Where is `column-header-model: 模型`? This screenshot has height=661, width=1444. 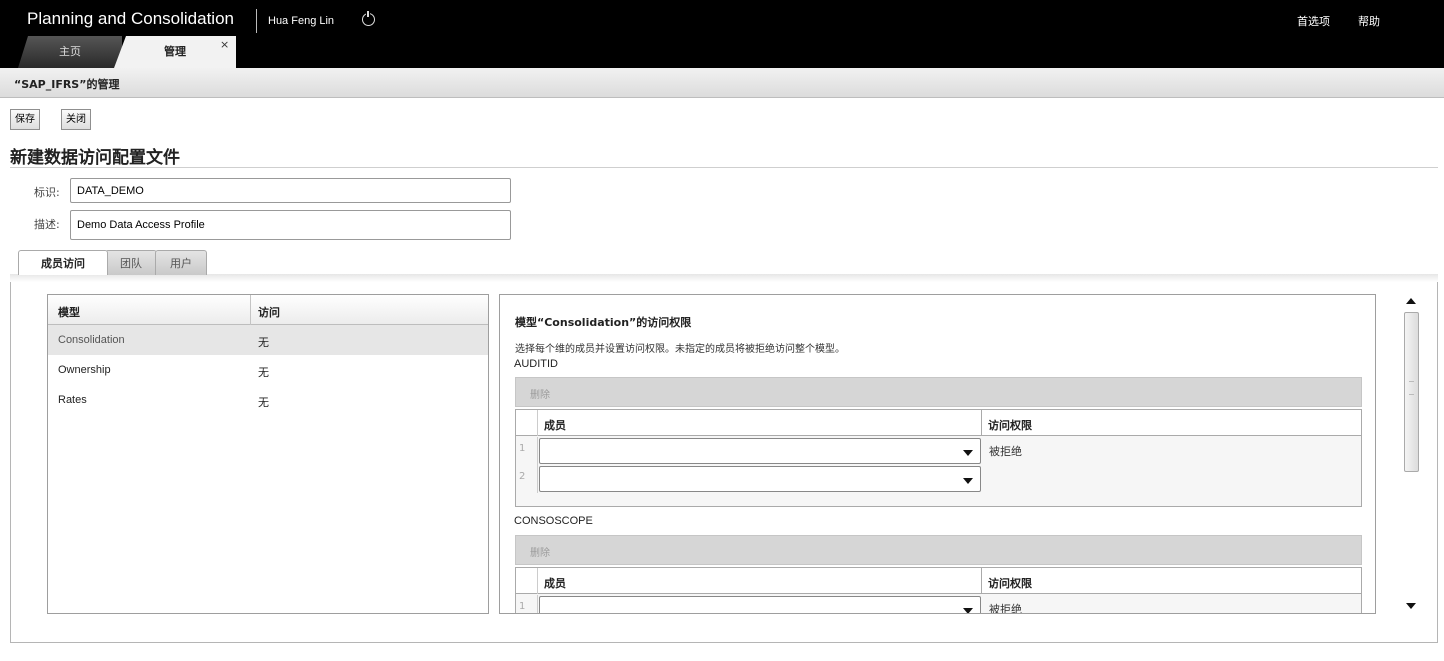
column-header-model: 模型 is located at coordinates (69, 312).